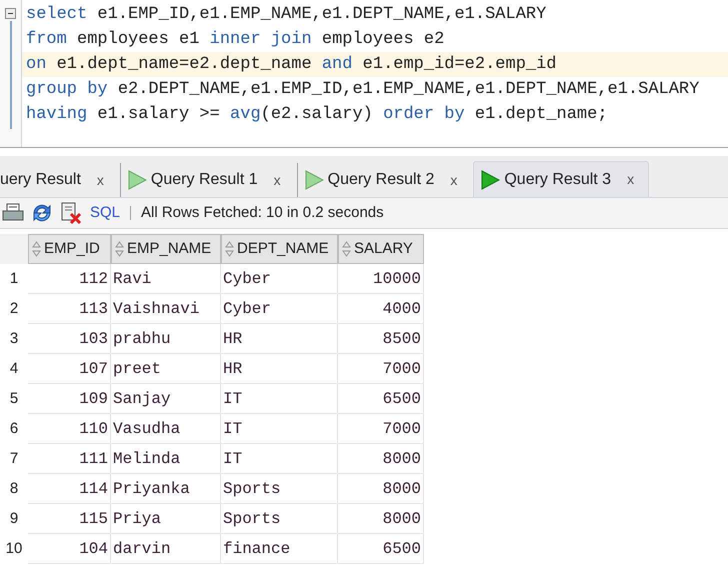 The height and width of the screenshot is (578, 728). I want to click on table-cell: Melinda, so click(166, 459).